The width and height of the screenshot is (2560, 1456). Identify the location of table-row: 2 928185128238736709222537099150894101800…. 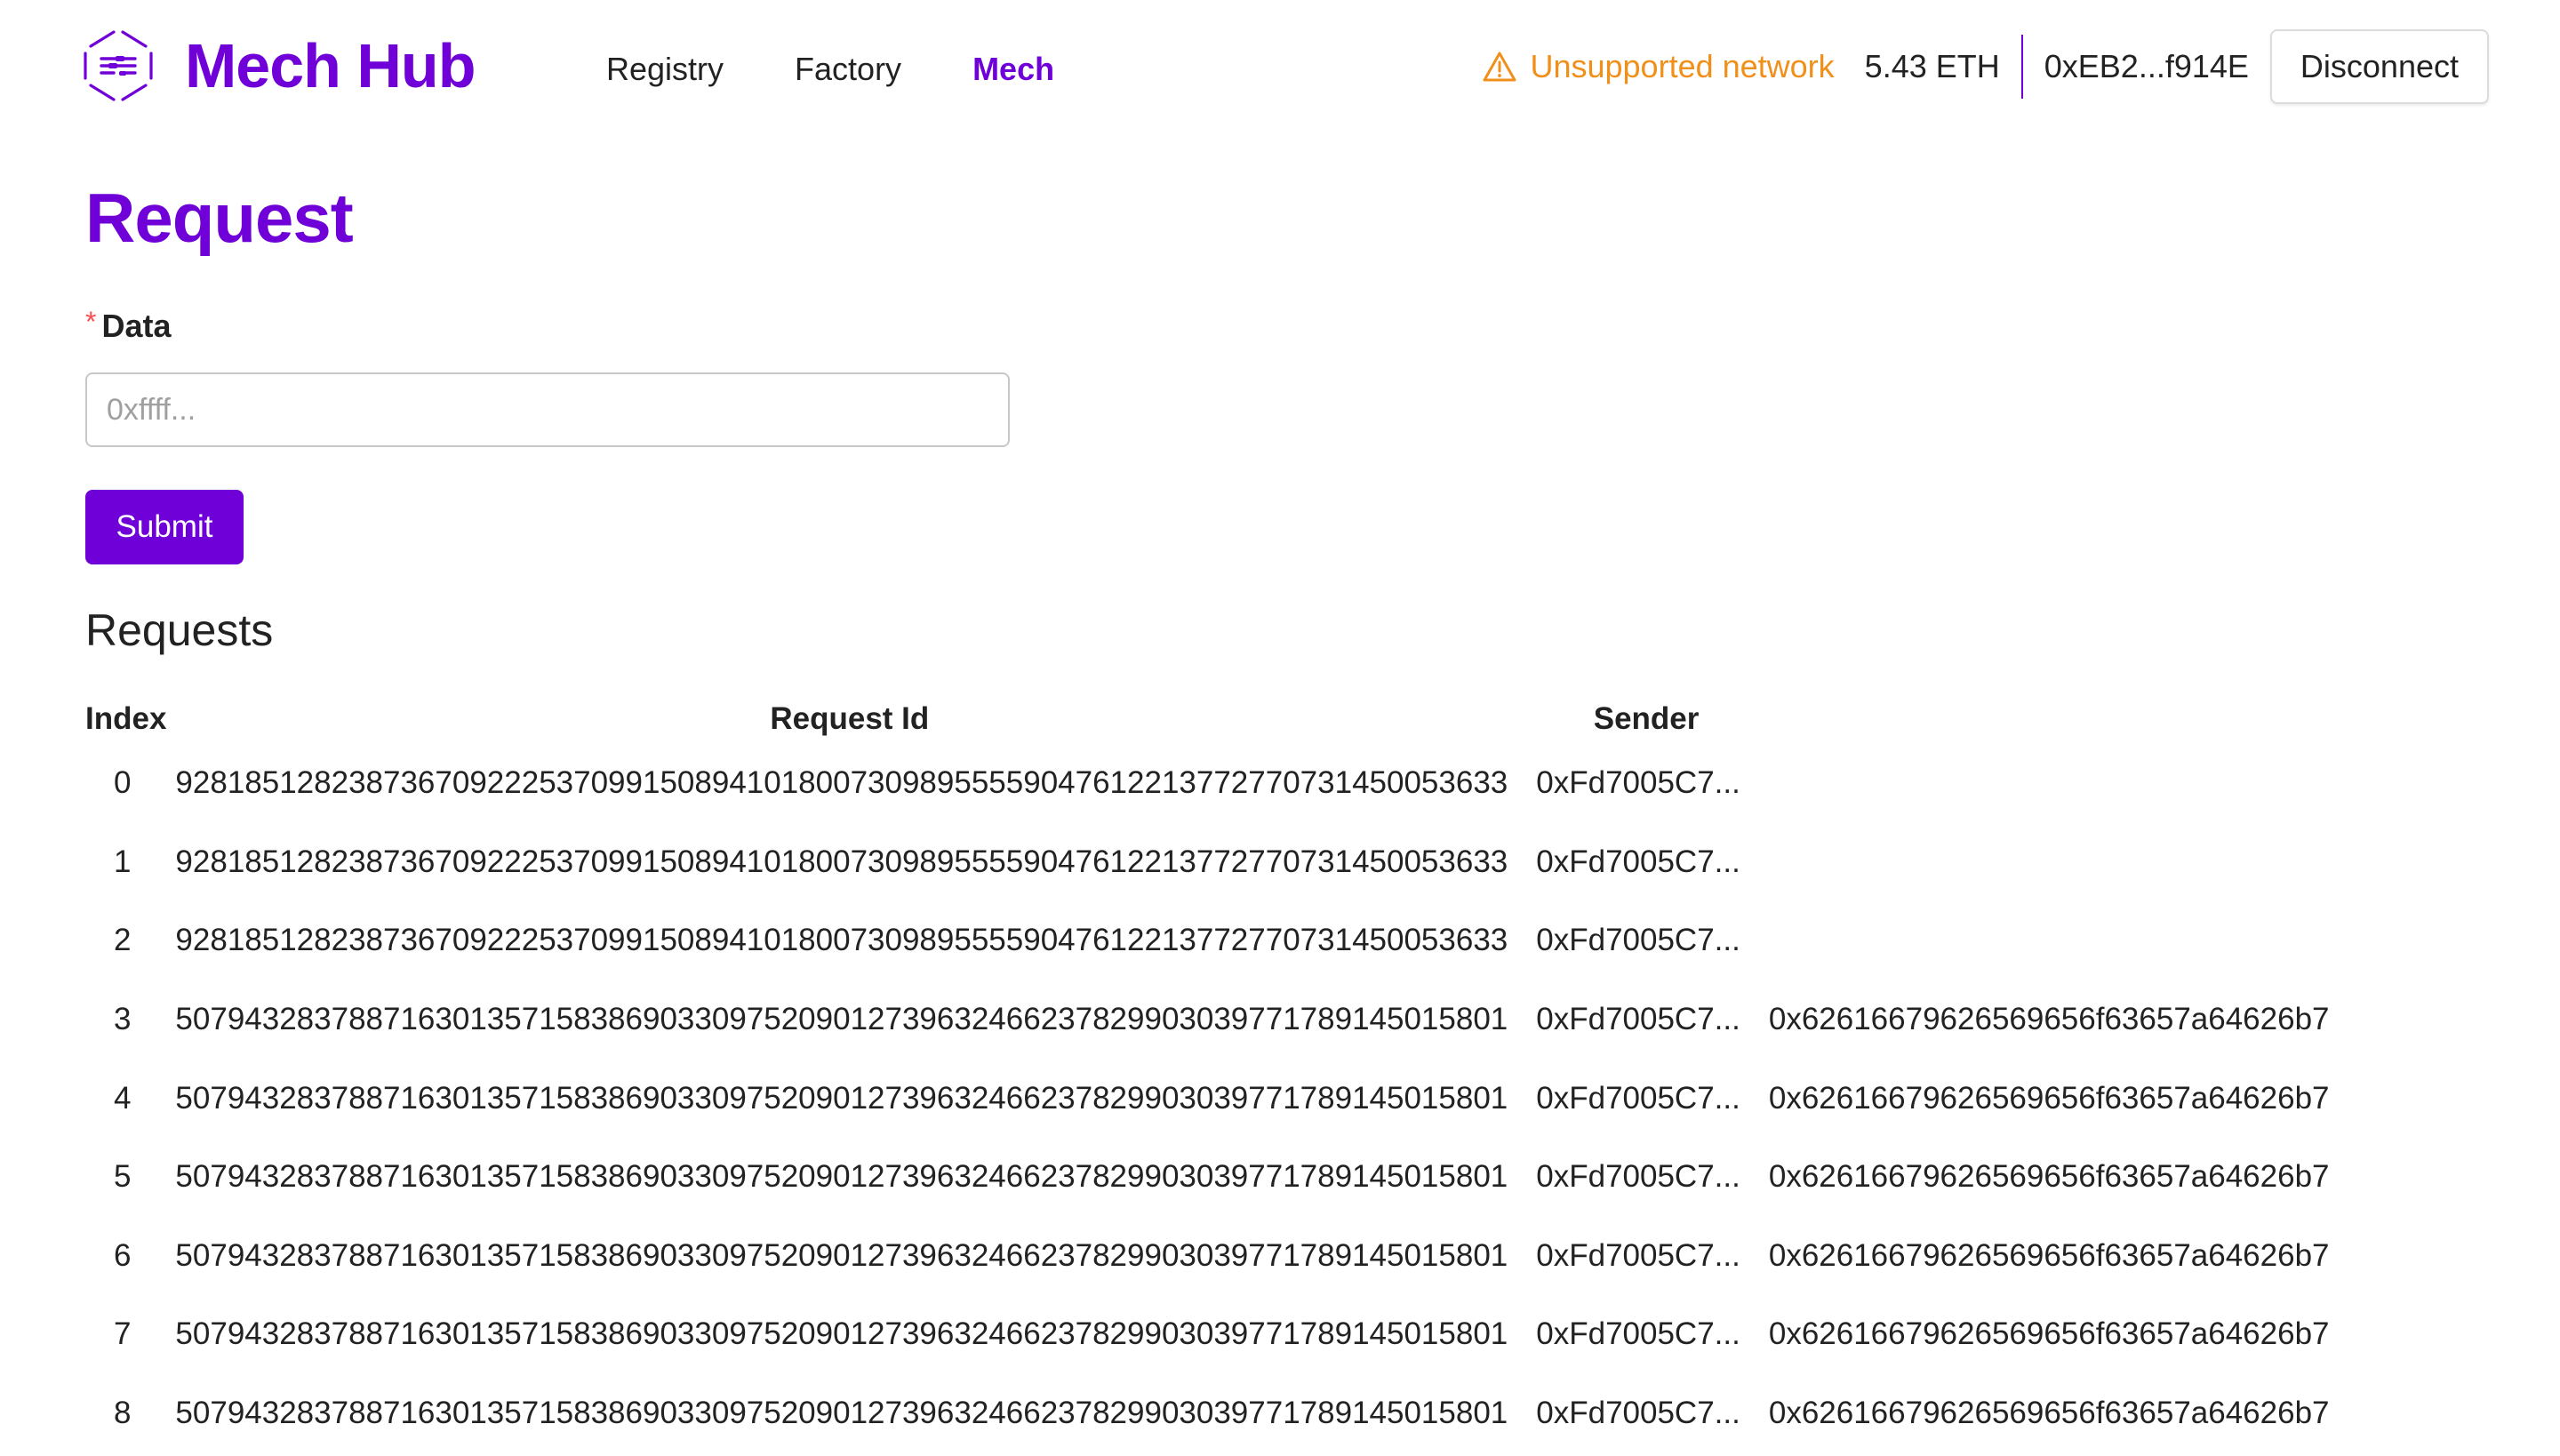
(1221, 940).